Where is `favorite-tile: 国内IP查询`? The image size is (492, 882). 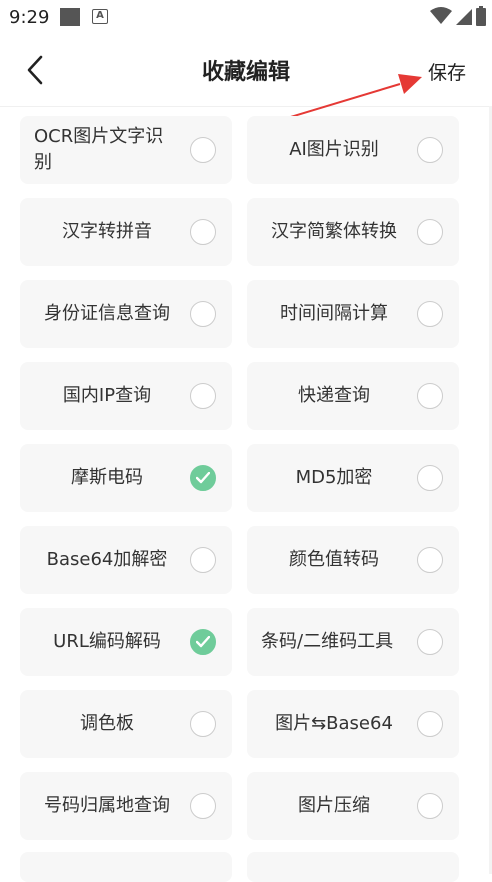
favorite-tile: 国内IP查询 is located at coordinates (126, 396).